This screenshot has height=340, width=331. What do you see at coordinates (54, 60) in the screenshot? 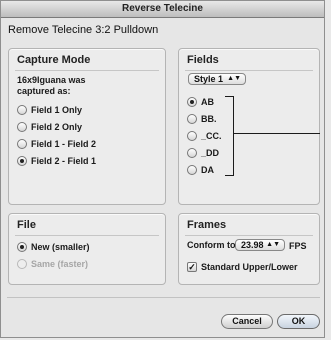
I see `capture-mode-title: Capture Mode` at bounding box center [54, 60].